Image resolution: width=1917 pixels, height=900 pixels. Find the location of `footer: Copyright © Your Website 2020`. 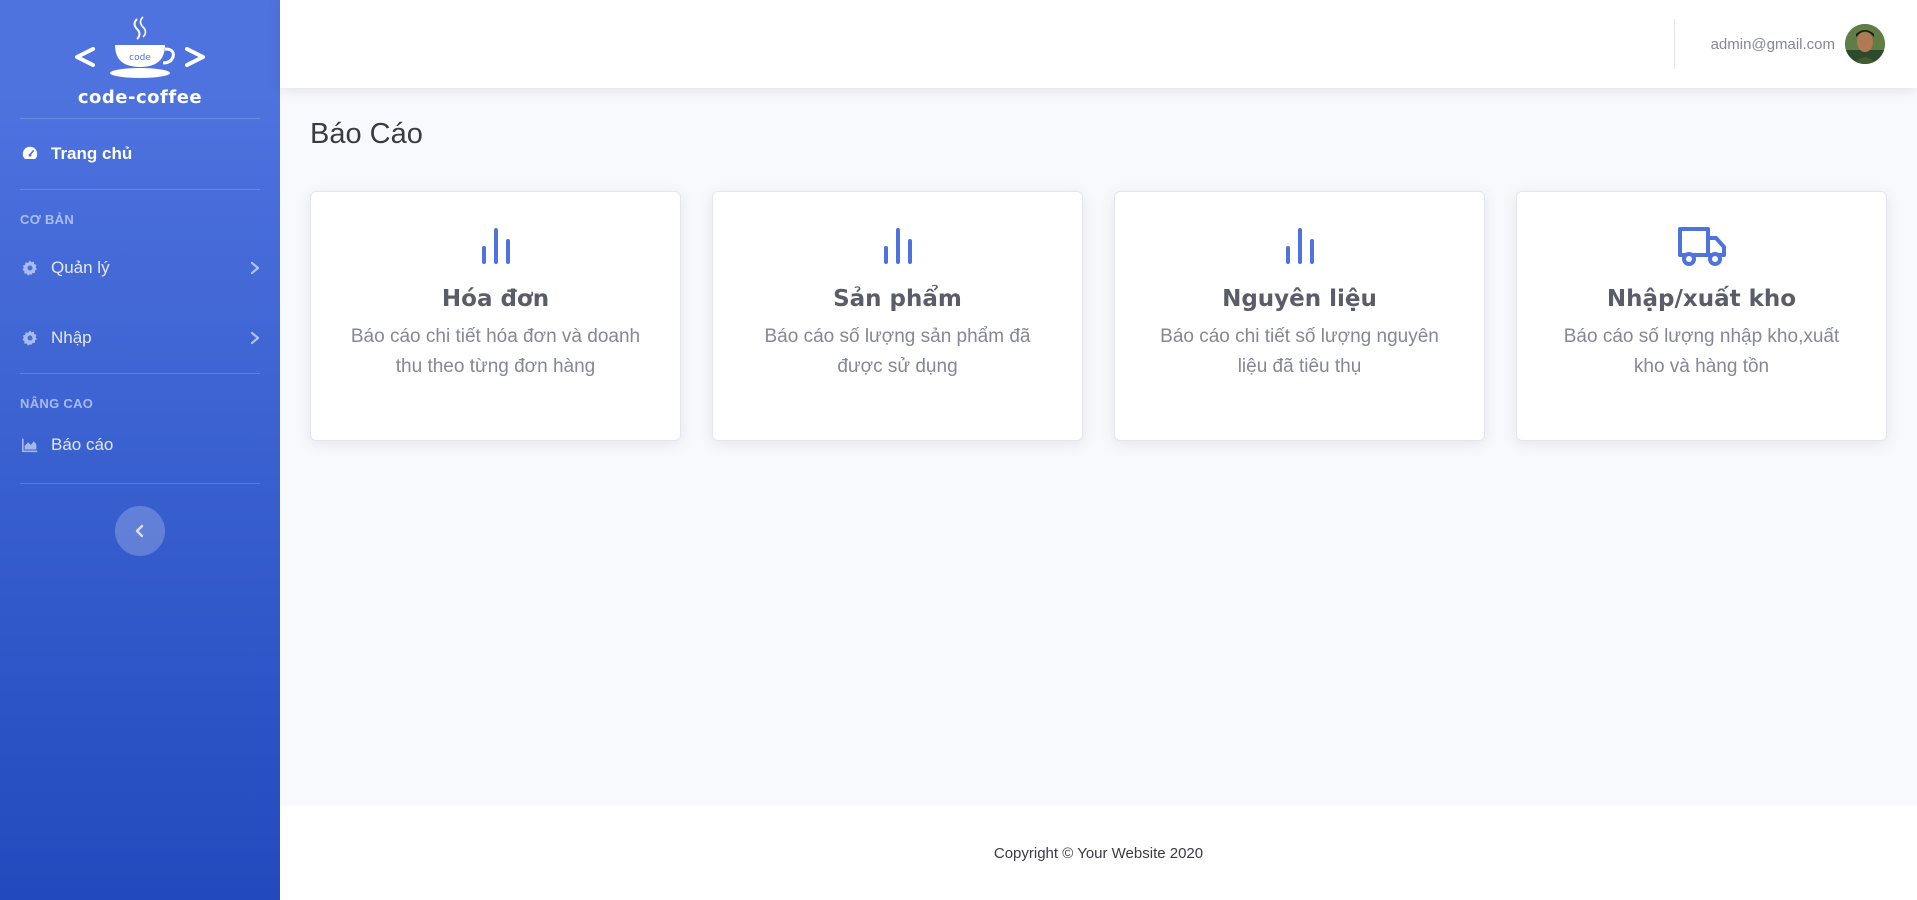

footer: Copyright © Your Website 2020 is located at coordinates (1098, 853).